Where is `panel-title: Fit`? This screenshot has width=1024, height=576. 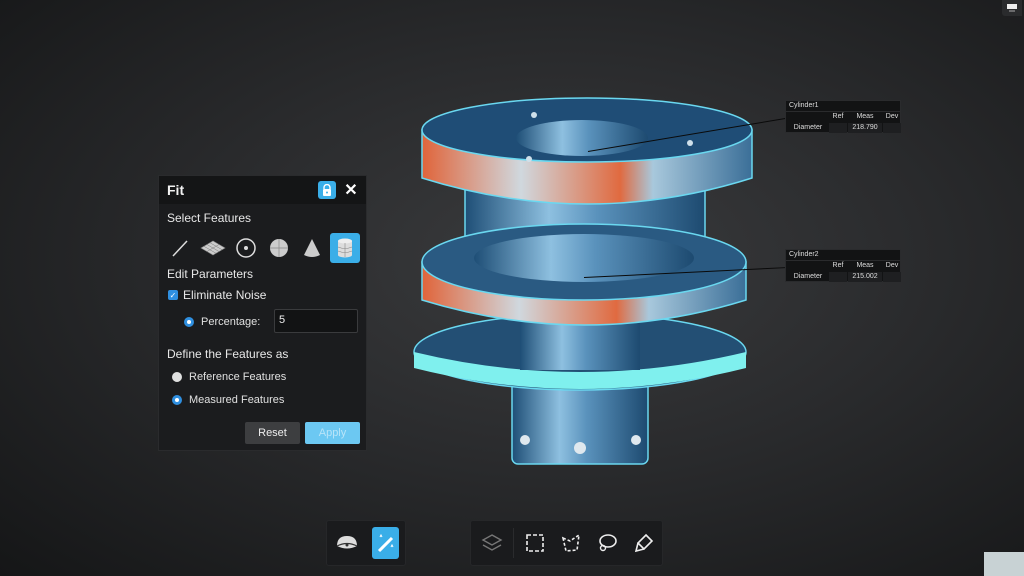 panel-title: Fit is located at coordinates (176, 190).